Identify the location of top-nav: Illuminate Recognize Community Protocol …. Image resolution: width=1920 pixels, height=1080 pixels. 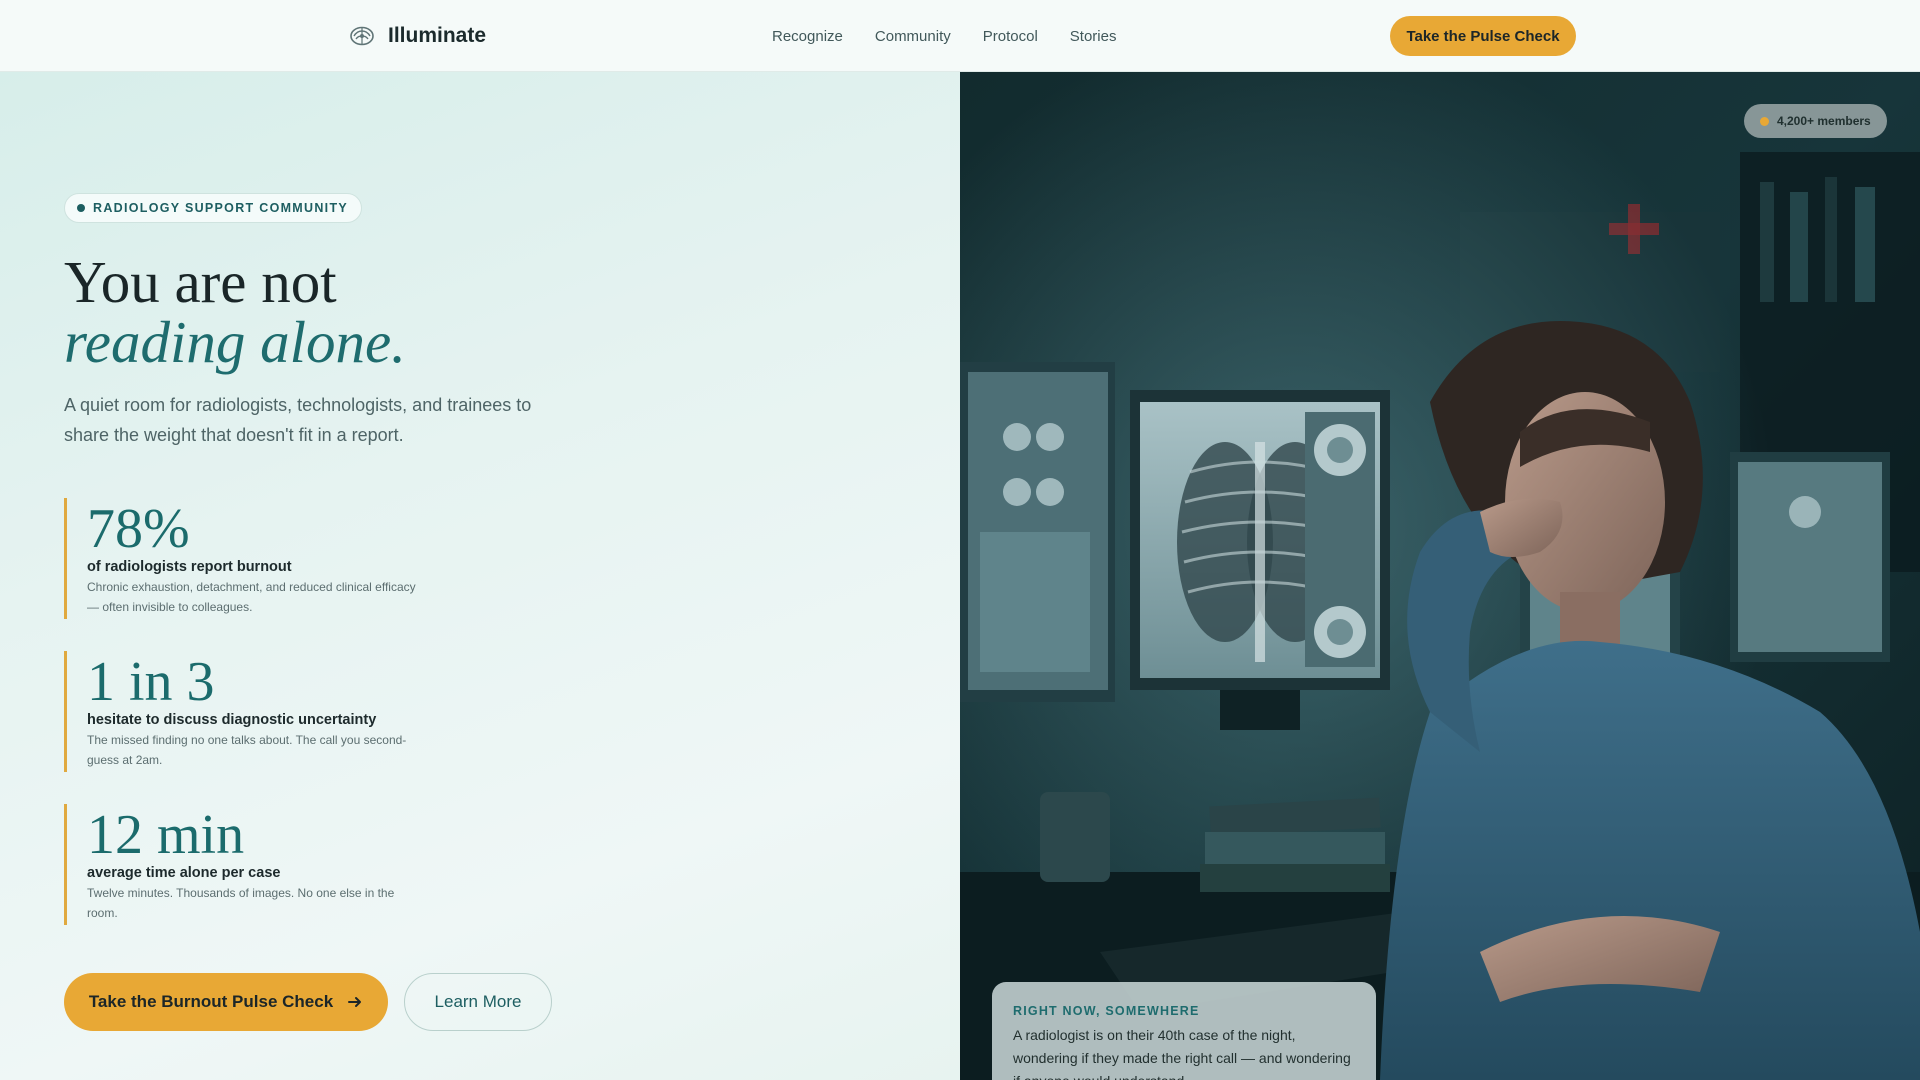
(960, 36).